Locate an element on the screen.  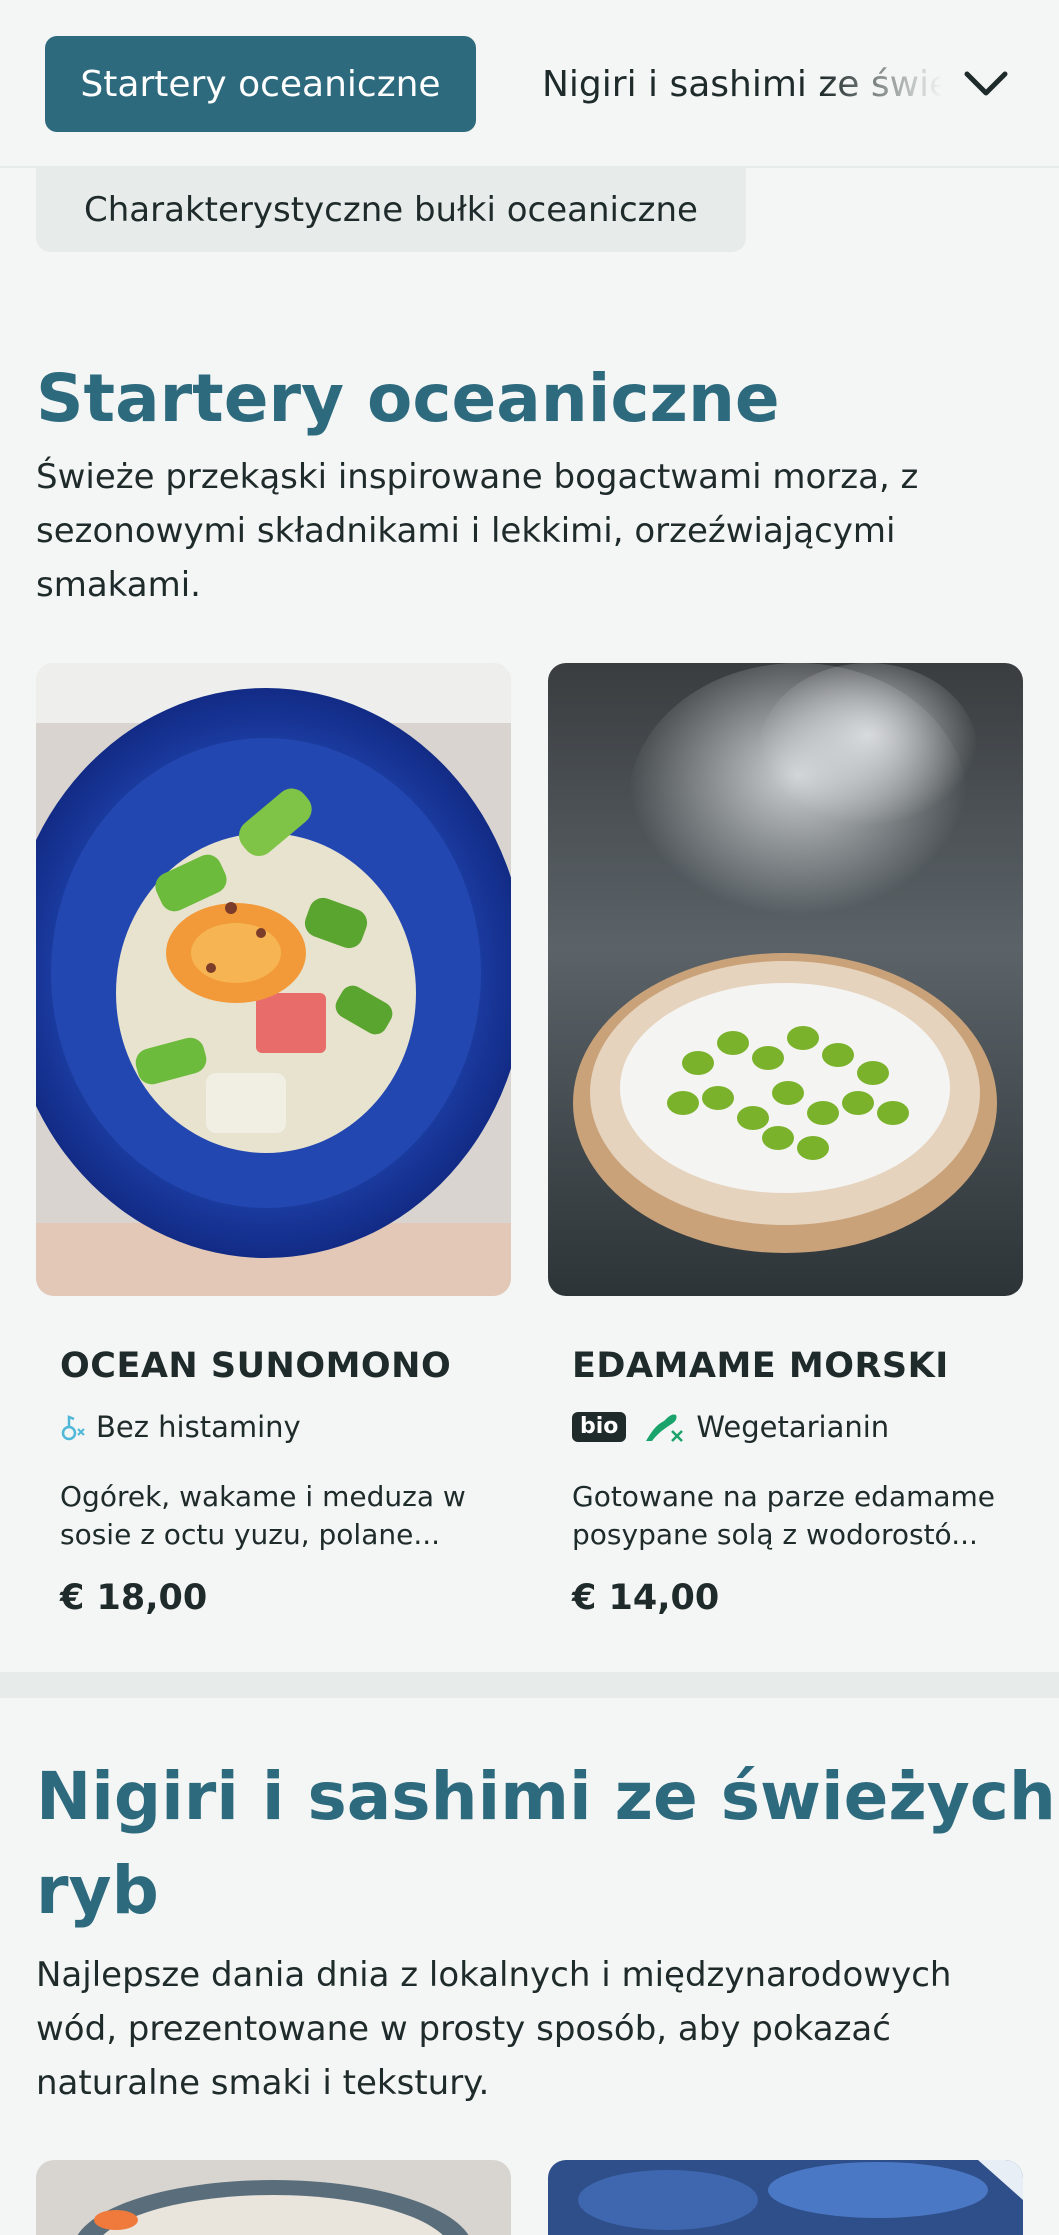
dietary-tag-label: Wegetarianin is located at coordinates (793, 1427).